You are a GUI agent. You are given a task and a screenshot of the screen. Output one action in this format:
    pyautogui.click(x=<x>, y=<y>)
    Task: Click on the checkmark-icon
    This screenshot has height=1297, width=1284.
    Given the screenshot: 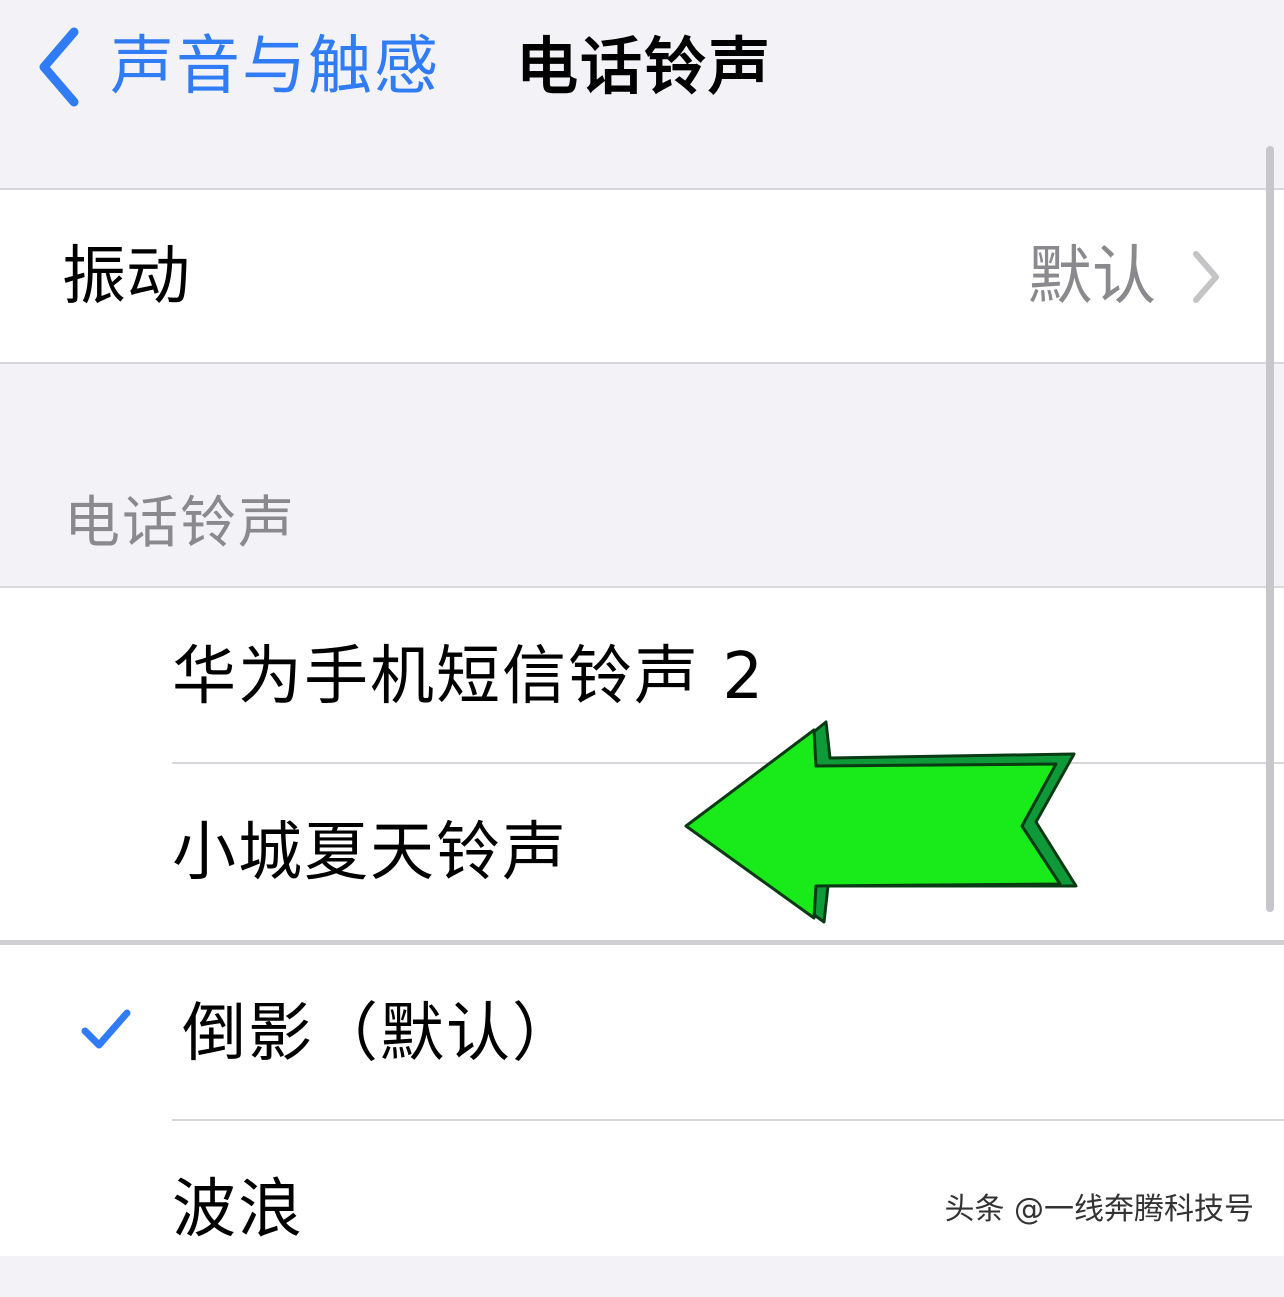 What is the action you would take?
    pyautogui.click(x=106, y=1029)
    